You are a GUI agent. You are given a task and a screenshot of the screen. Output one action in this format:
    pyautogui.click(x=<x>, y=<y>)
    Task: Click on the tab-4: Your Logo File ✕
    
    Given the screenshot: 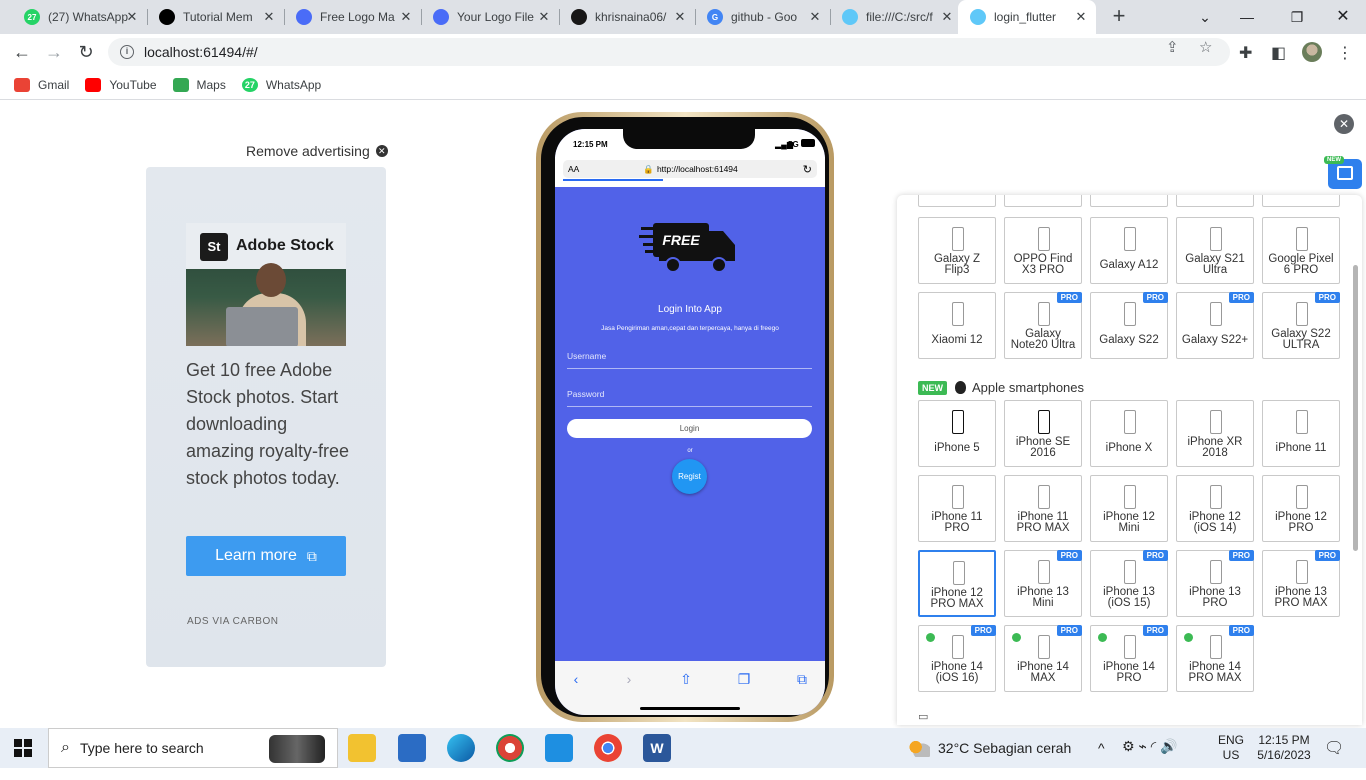 What is the action you would take?
    pyautogui.click(x=490, y=17)
    